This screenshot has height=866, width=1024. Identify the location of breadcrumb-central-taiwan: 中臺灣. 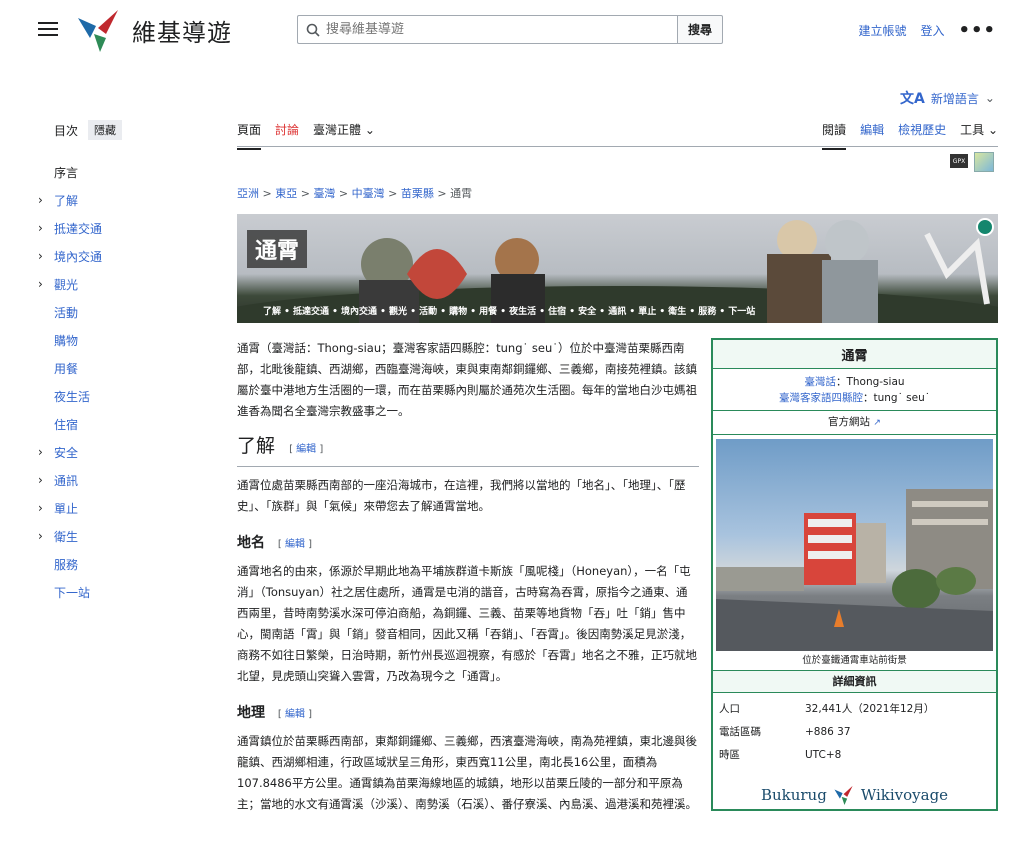
(368, 193).